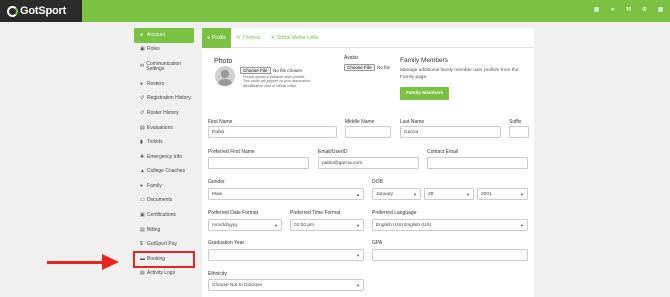  I want to click on dob-label: DOB, so click(377, 182).